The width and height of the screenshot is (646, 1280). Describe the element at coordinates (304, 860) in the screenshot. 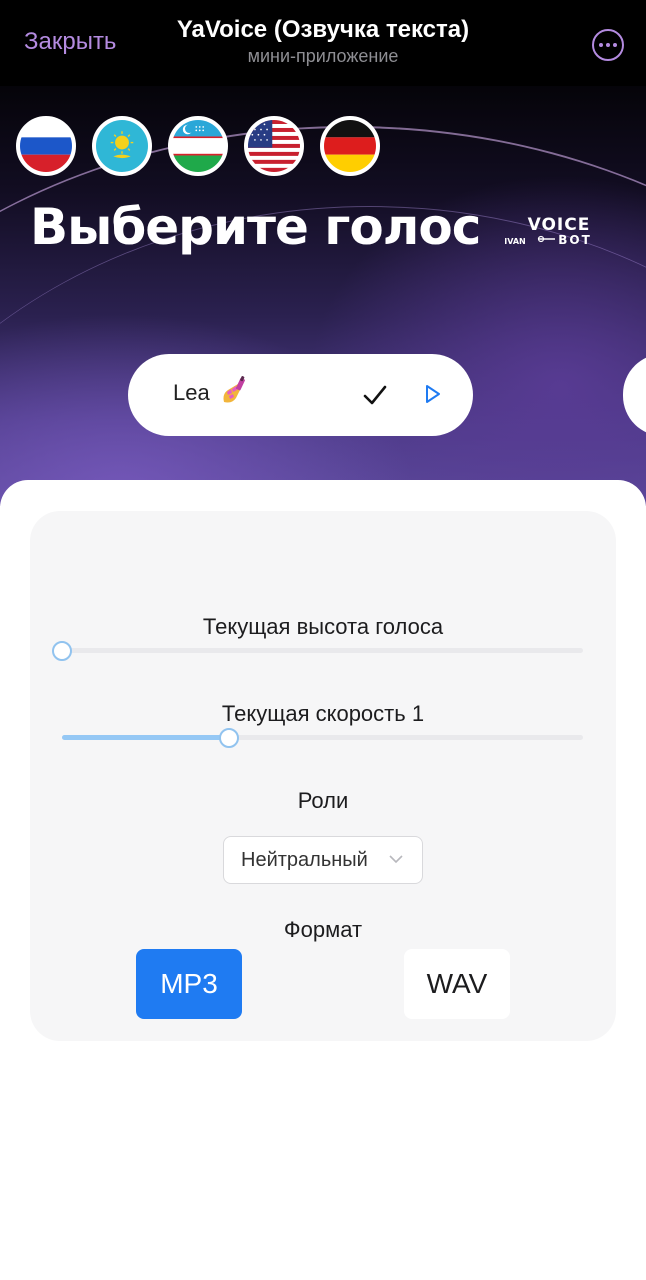

I see `role-select-value: Нейтральный` at that location.